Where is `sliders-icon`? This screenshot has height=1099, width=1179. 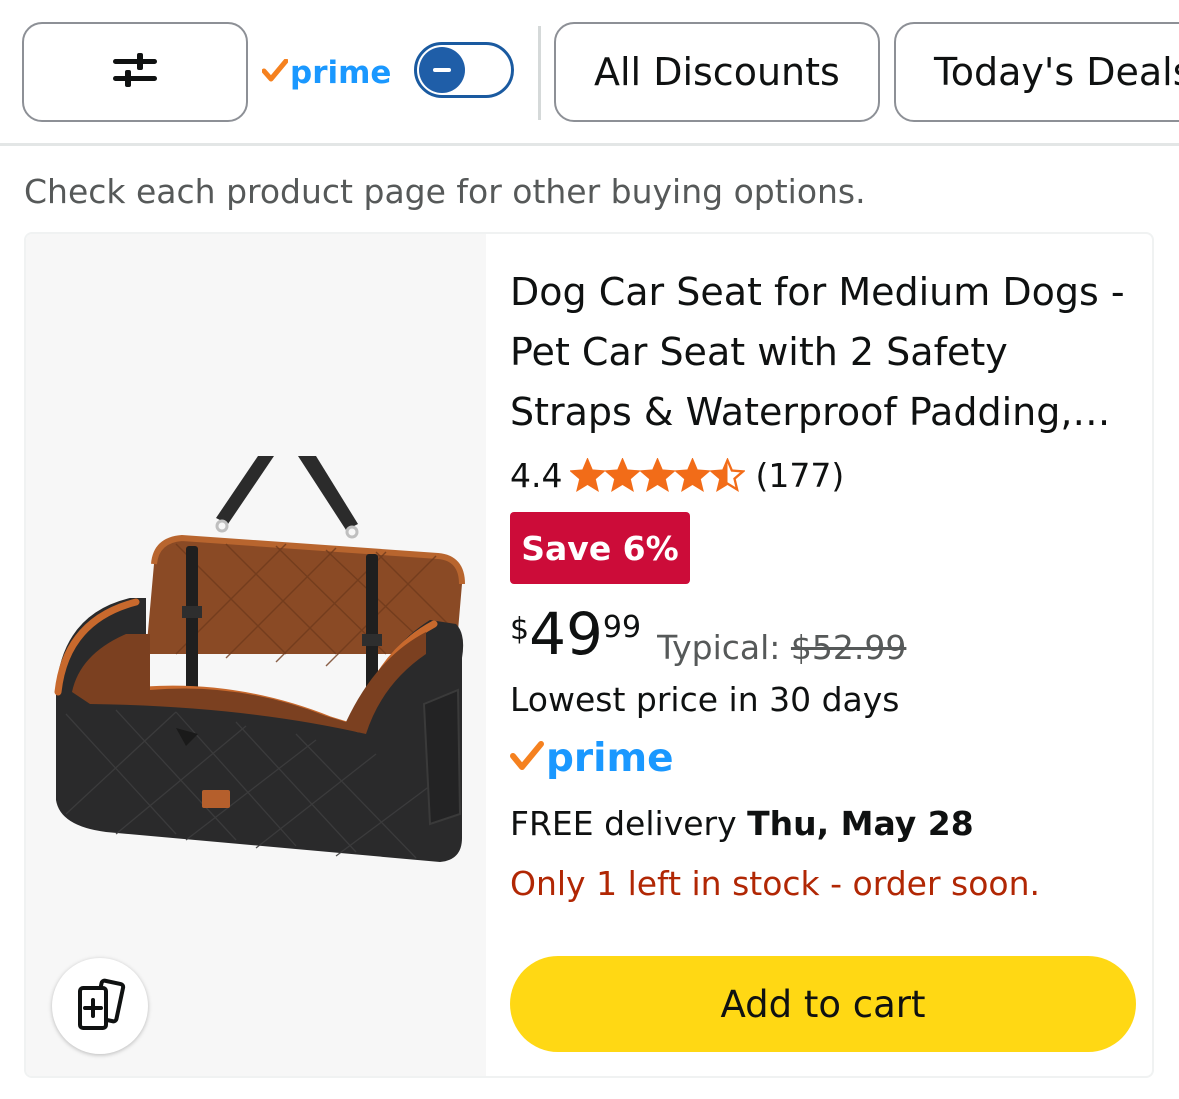
sliders-icon is located at coordinates (135, 72).